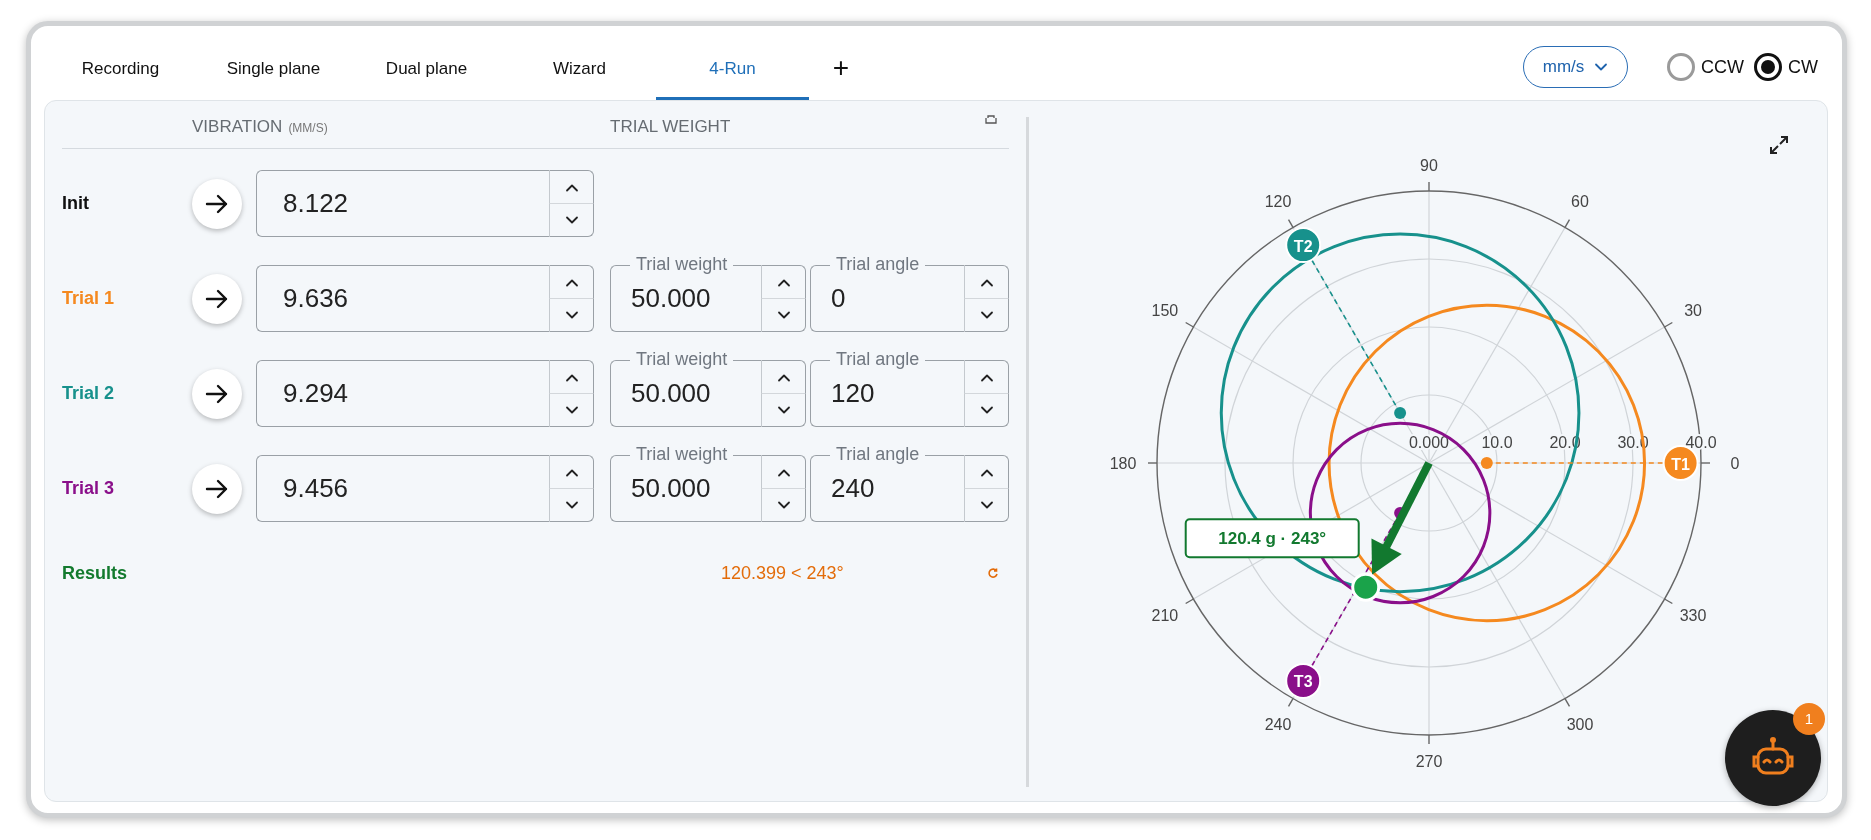 The width and height of the screenshot is (1871, 840). I want to click on axis-label: 30, so click(1693, 311).